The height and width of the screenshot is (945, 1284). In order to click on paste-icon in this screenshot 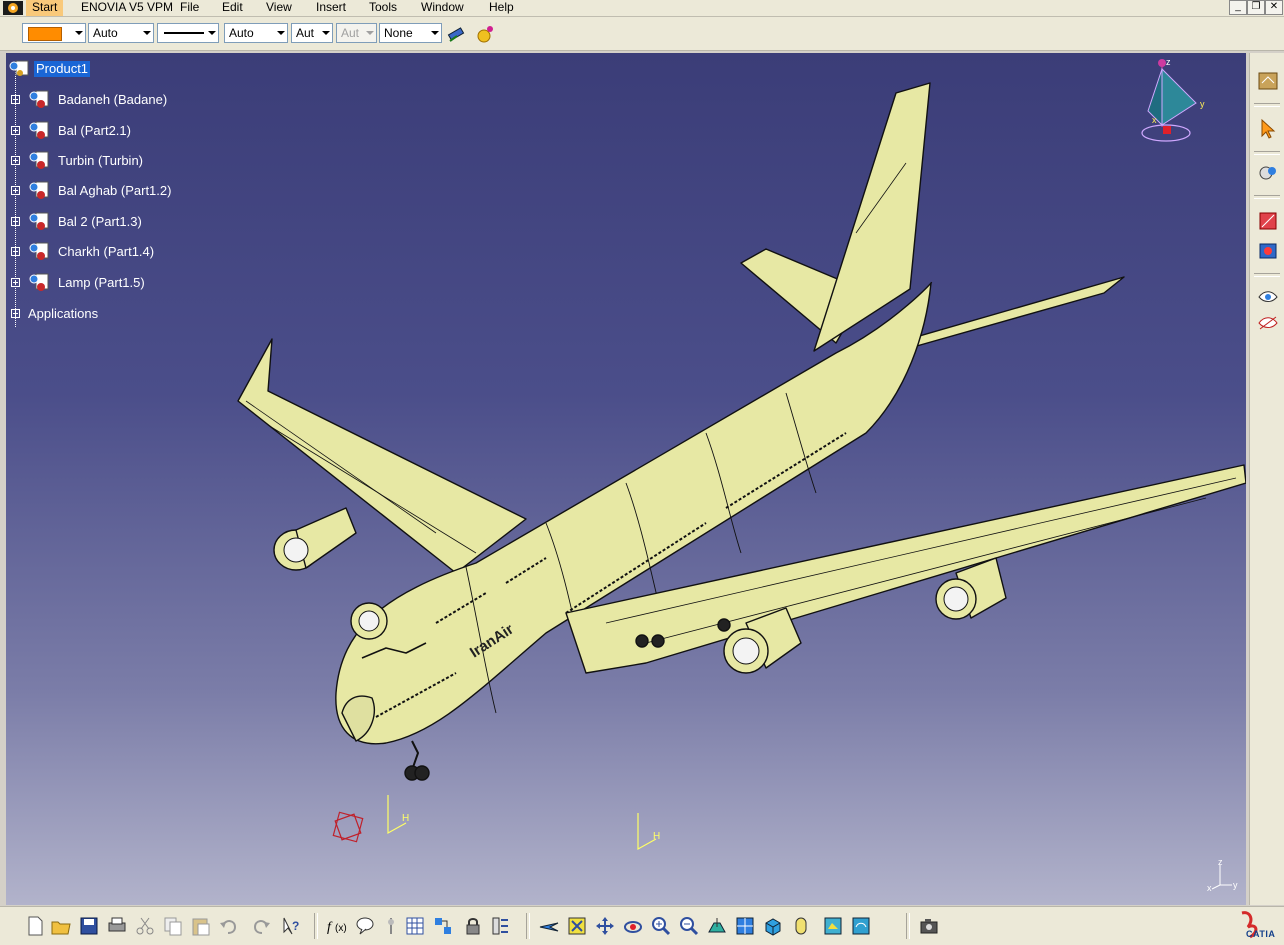, I will do `click(201, 926)`.